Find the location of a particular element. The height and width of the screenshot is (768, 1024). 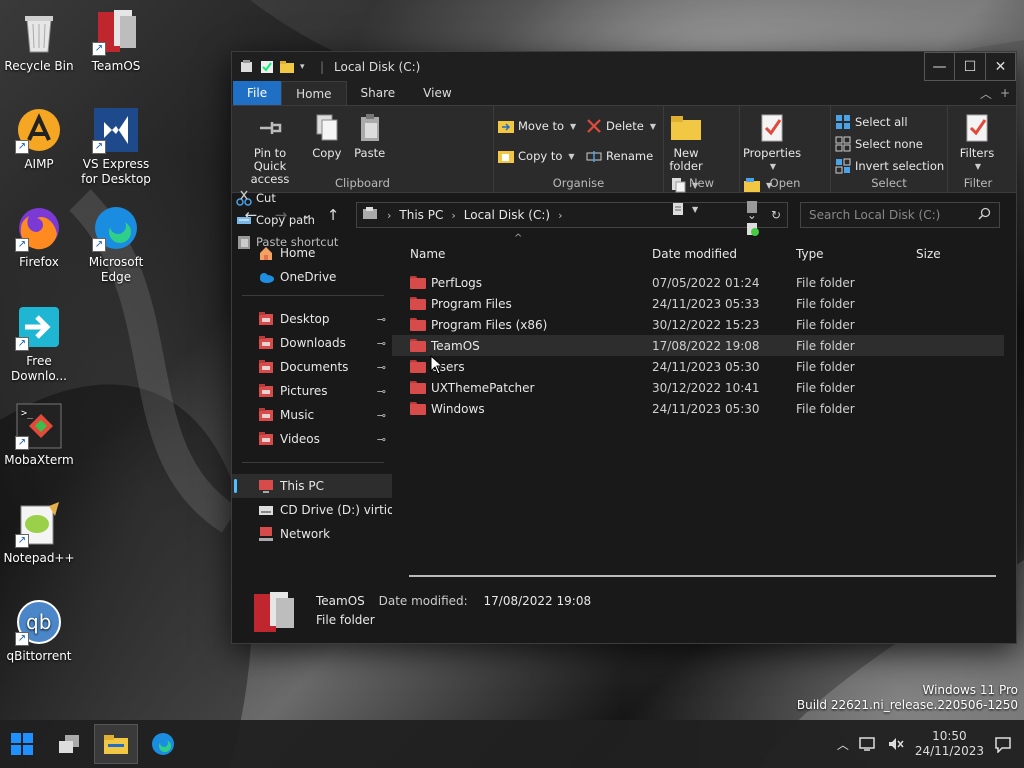

filters-button: Filters ▼ is located at coordinates (977, 142).